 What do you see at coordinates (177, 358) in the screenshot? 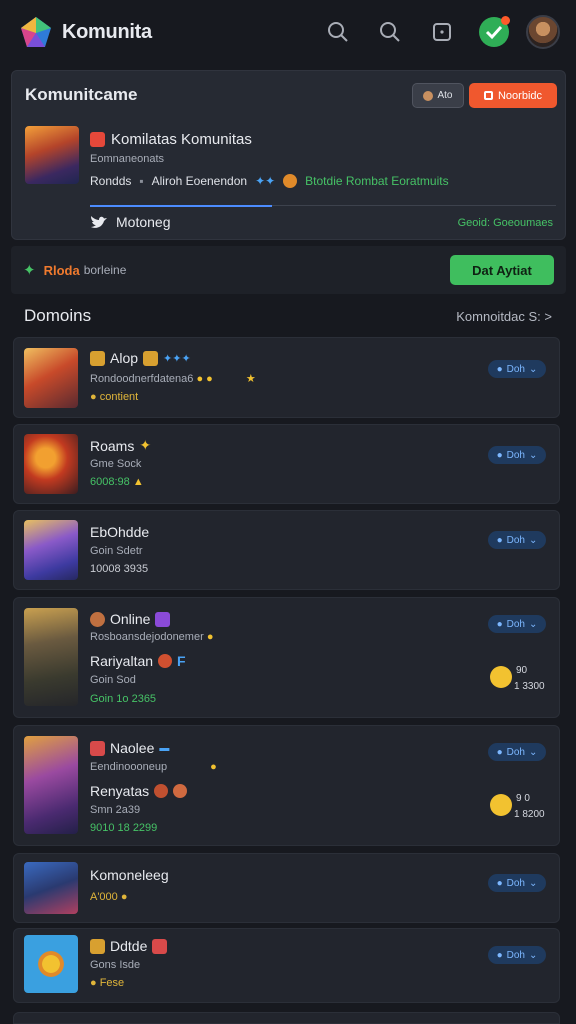
I see `sparkle-icon: ✦✦✦` at bounding box center [177, 358].